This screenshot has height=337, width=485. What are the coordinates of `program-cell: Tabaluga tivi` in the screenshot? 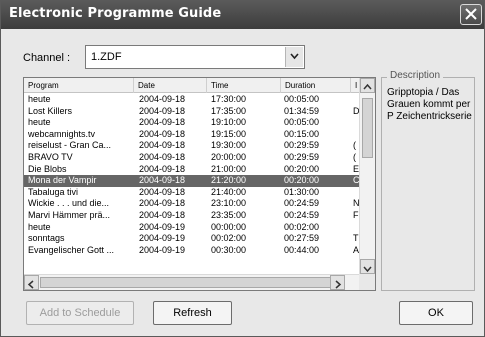 It's located at (53, 191).